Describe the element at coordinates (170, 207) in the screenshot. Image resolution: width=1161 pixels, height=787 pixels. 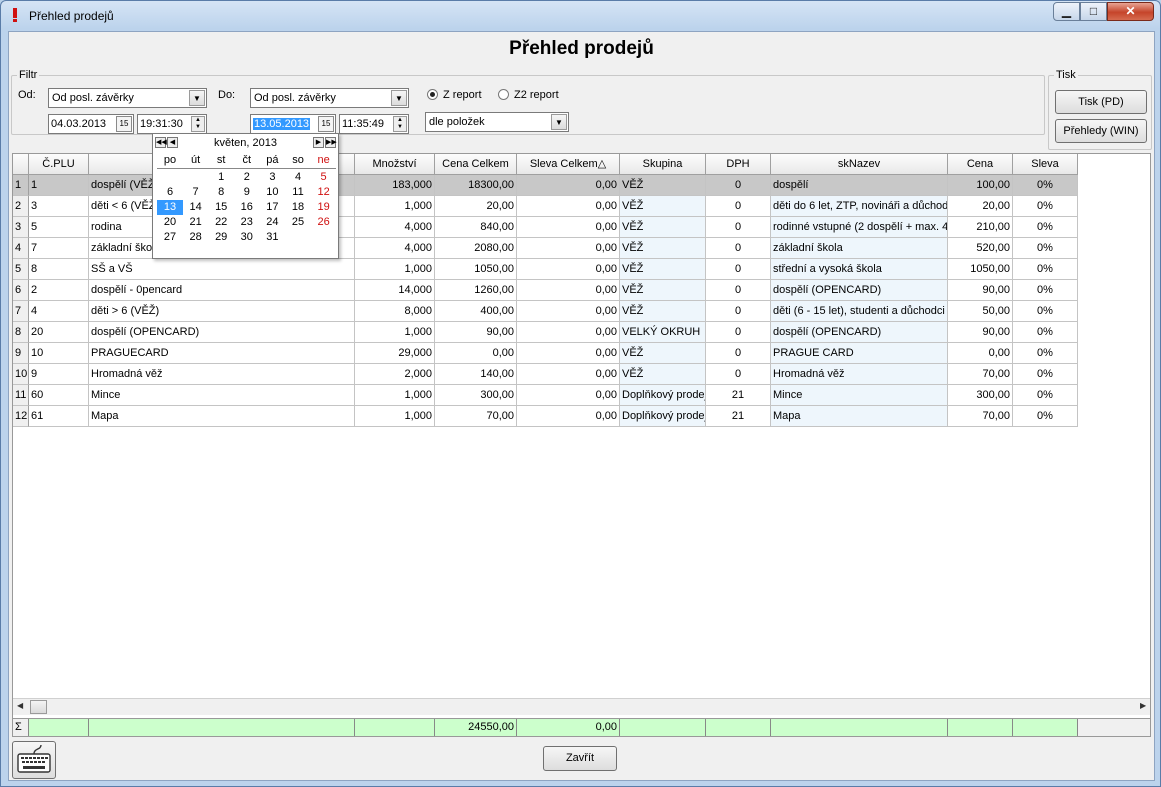
I see `calendar-day: 13` at that location.